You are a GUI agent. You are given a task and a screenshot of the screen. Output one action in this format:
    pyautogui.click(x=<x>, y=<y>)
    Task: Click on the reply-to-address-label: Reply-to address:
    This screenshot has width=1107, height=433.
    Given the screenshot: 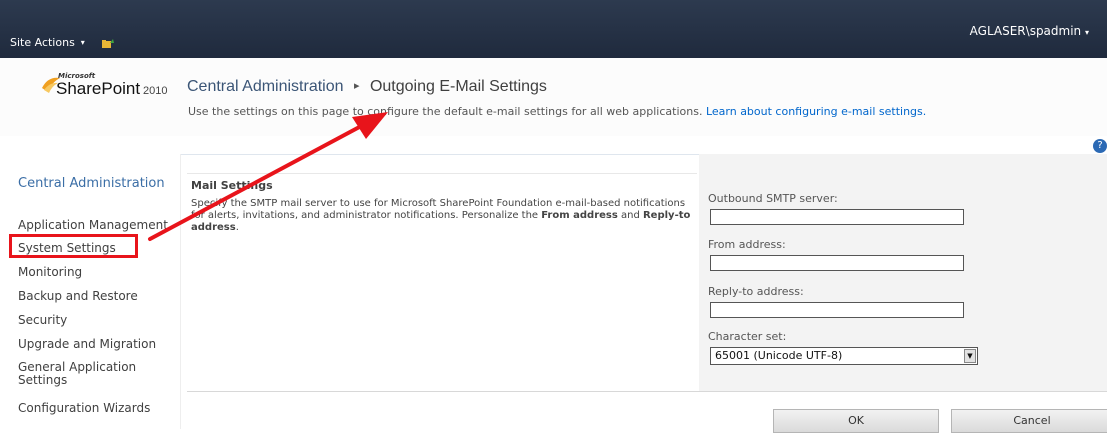 What is the action you would take?
    pyautogui.click(x=756, y=291)
    